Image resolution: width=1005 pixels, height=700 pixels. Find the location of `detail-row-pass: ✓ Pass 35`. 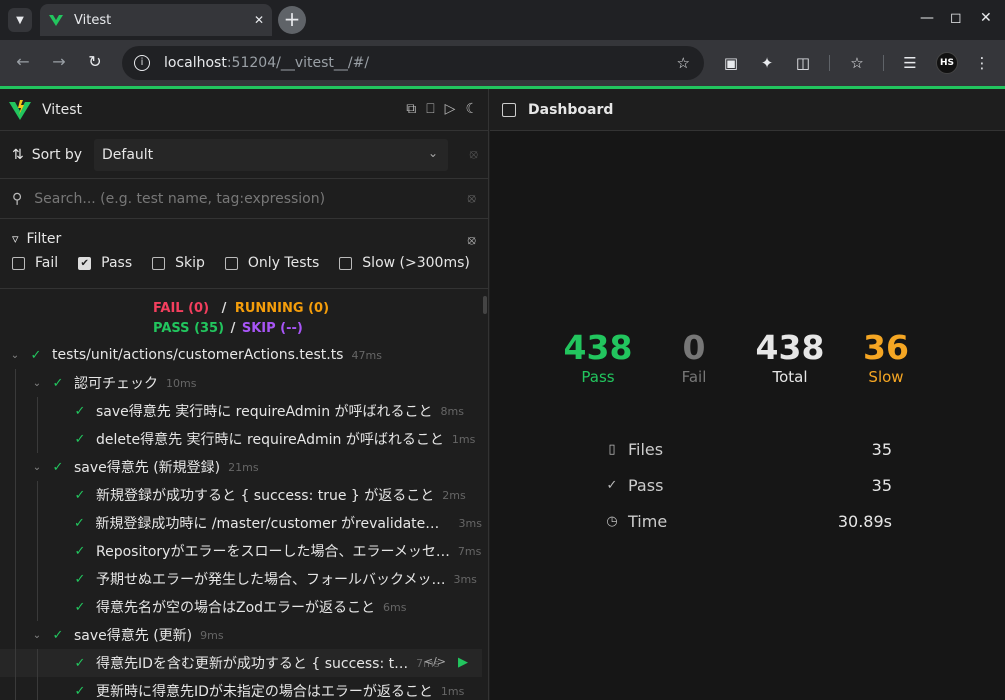

detail-row-pass: ✓ Pass 35 is located at coordinates (748, 485).